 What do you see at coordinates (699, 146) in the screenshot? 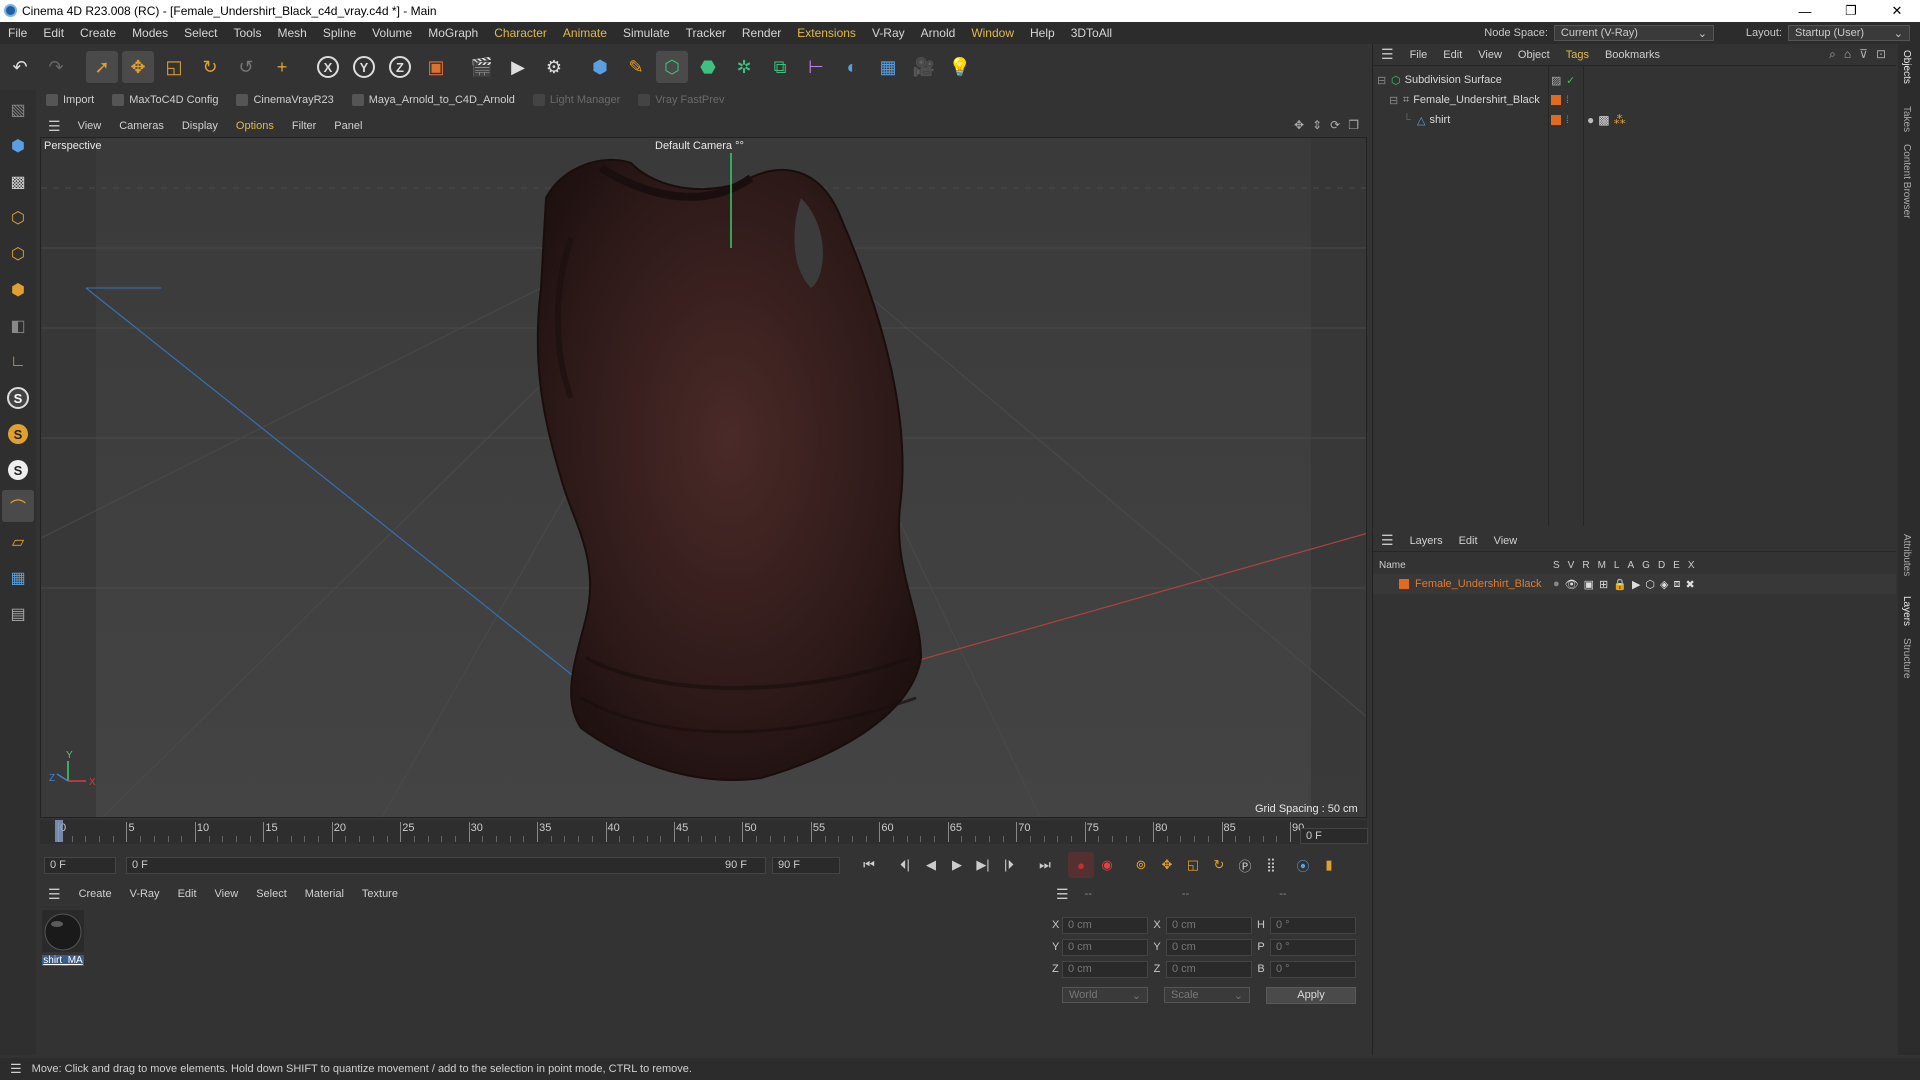
I see `camera-label: Default Camera °°` at bounding box center [699, 146].